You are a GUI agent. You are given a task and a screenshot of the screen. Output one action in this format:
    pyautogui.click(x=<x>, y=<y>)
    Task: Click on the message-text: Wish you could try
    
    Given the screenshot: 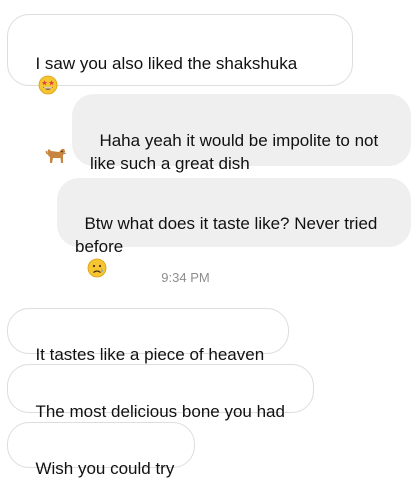 What is the action you would take?
    pyautogui.click(x=105, y=468)
    